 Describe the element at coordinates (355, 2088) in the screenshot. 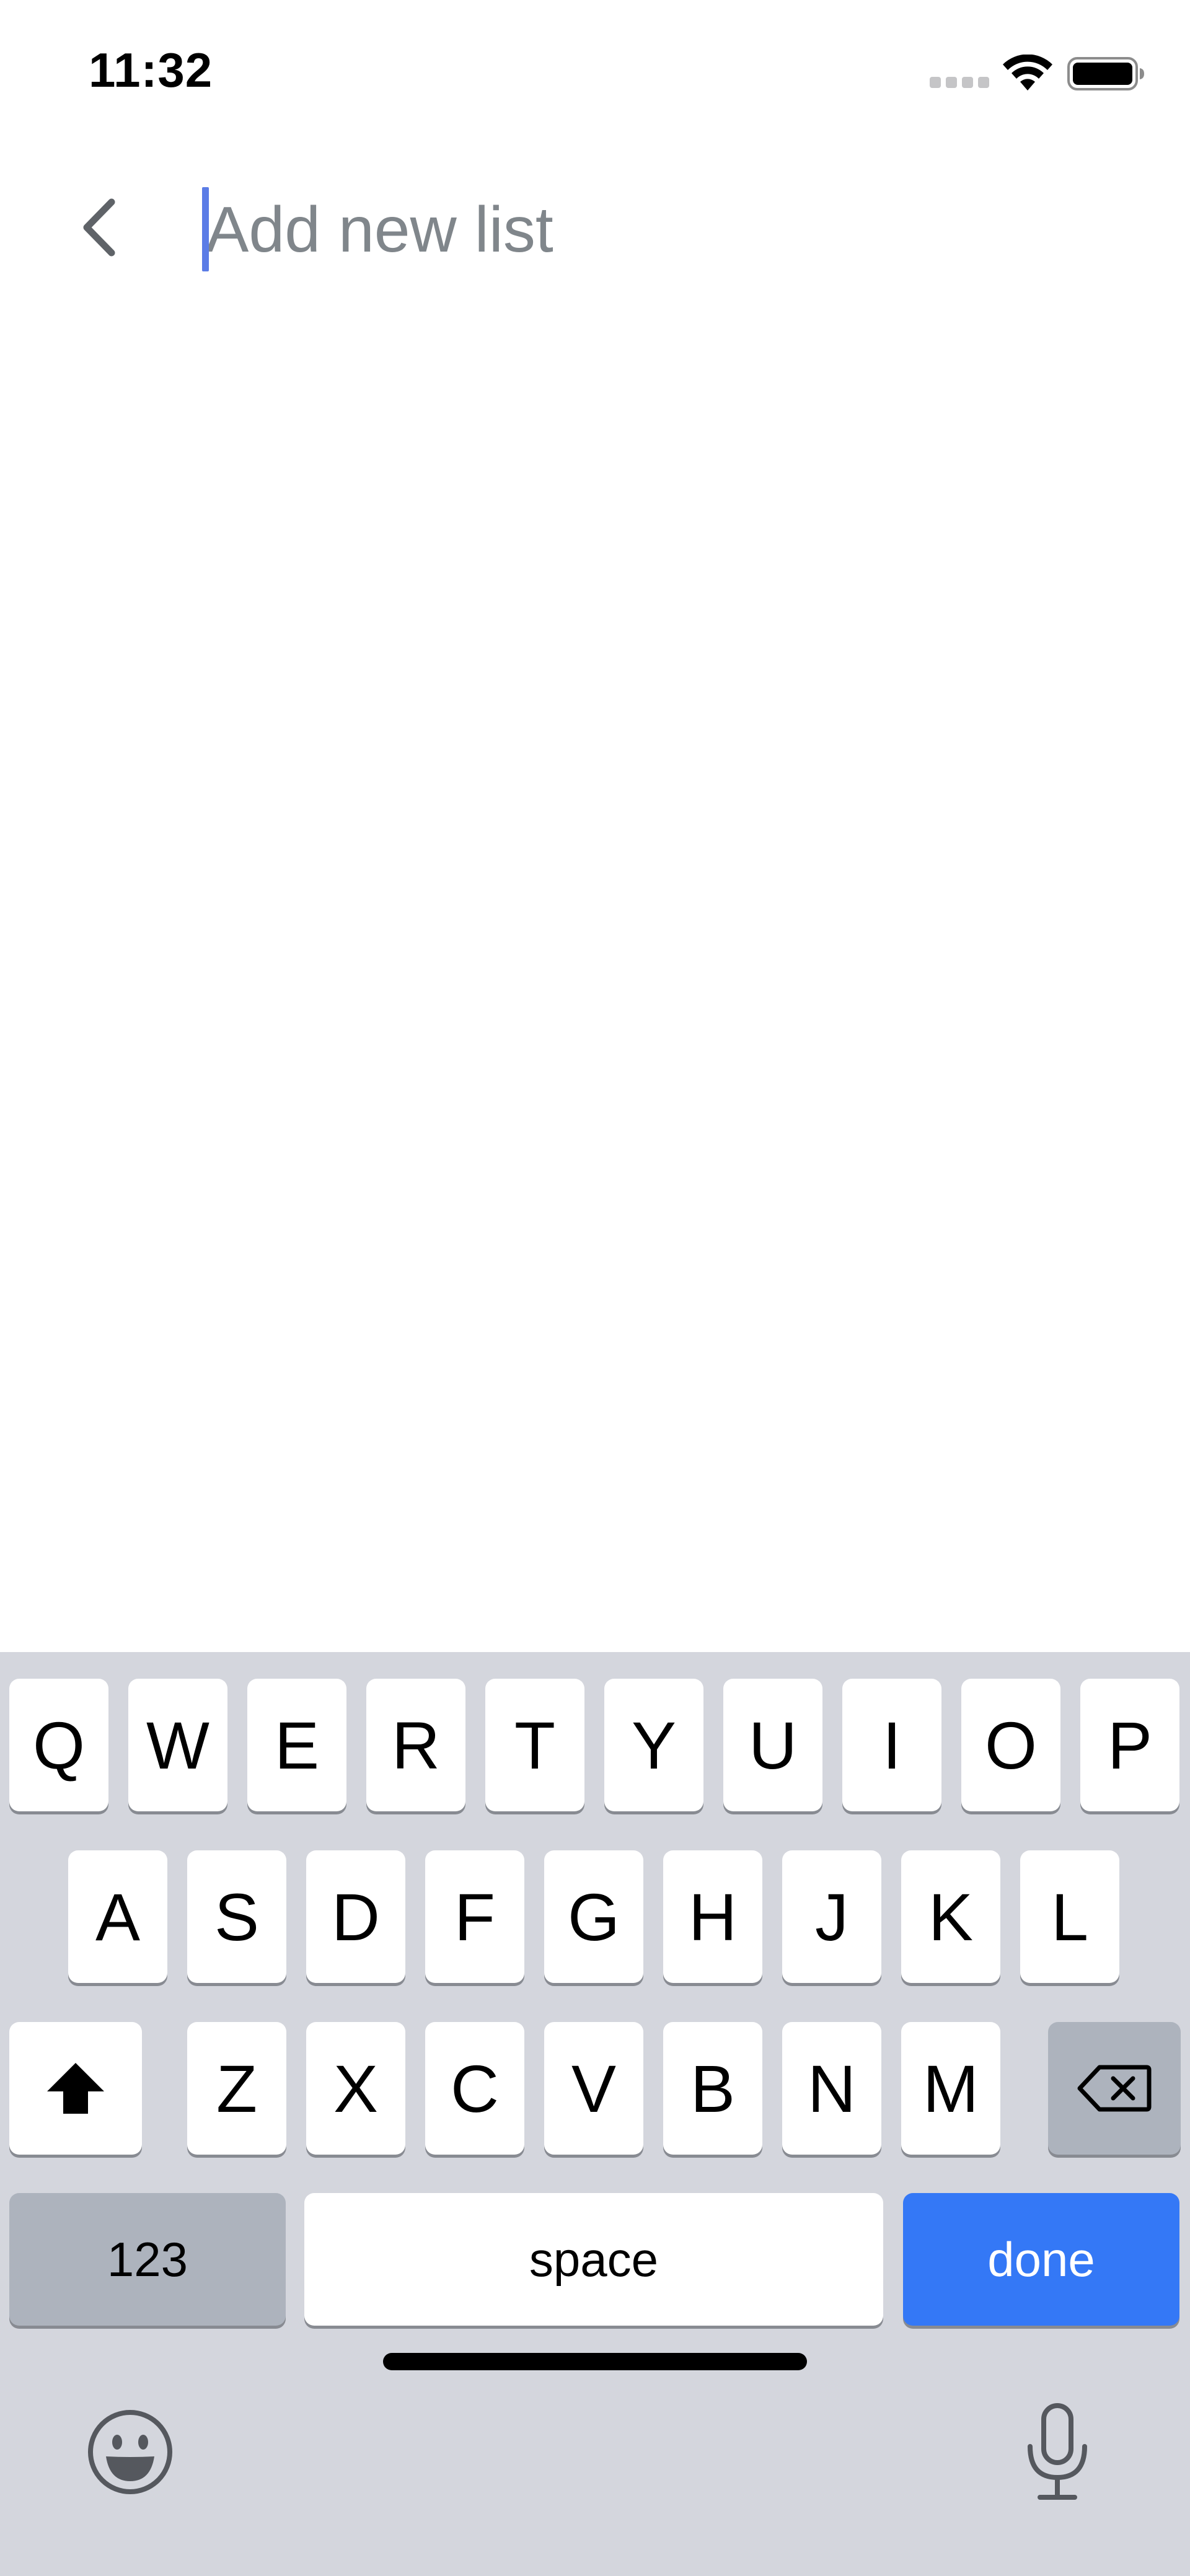

I see `key-x: X` at that location.